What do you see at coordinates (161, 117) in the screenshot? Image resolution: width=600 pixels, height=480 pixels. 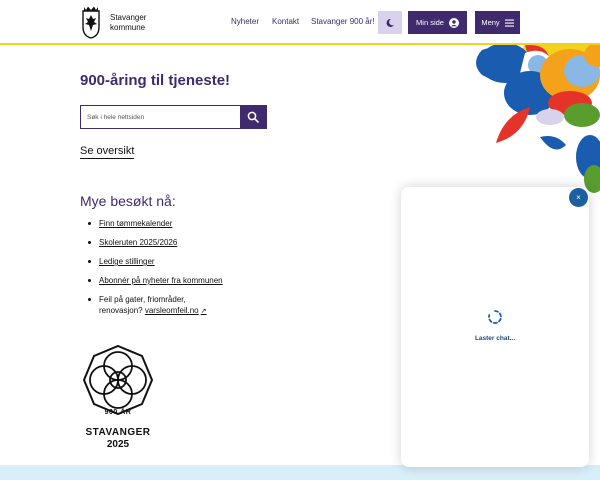 I see `search-input` at bounding box center [161, 117].